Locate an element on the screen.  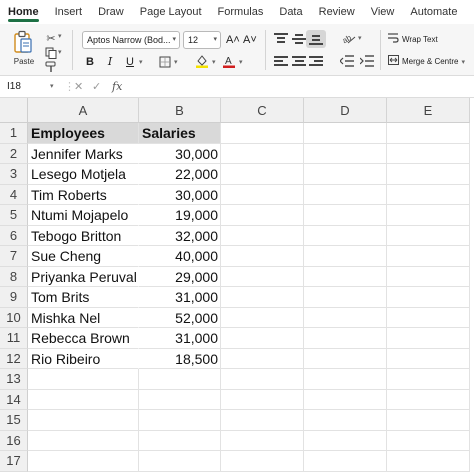
row-header-11: 11 is located at coordinates (14, 338).